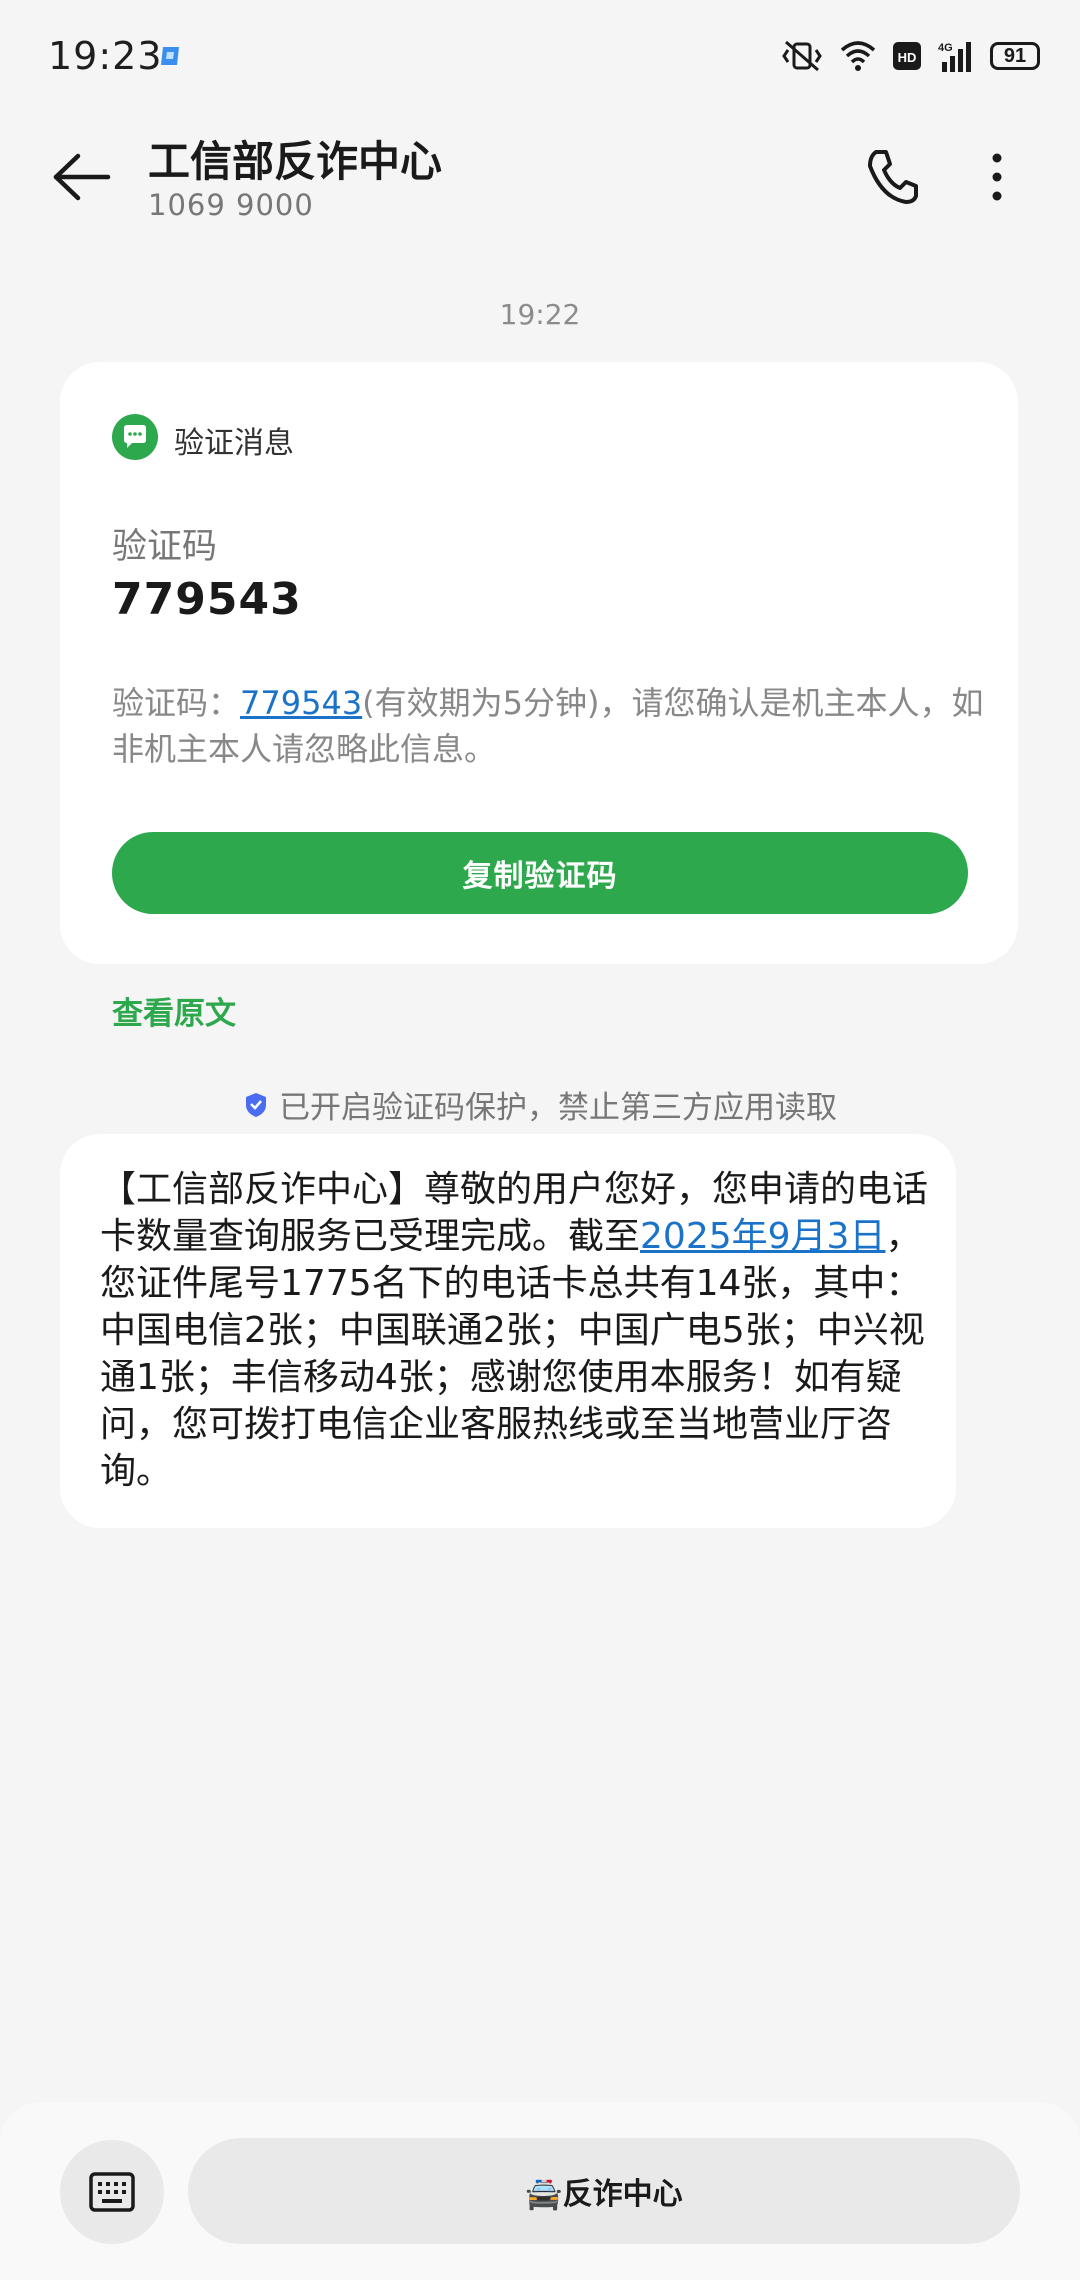  I want to click on svg-text: 4G, so click(945, 48).